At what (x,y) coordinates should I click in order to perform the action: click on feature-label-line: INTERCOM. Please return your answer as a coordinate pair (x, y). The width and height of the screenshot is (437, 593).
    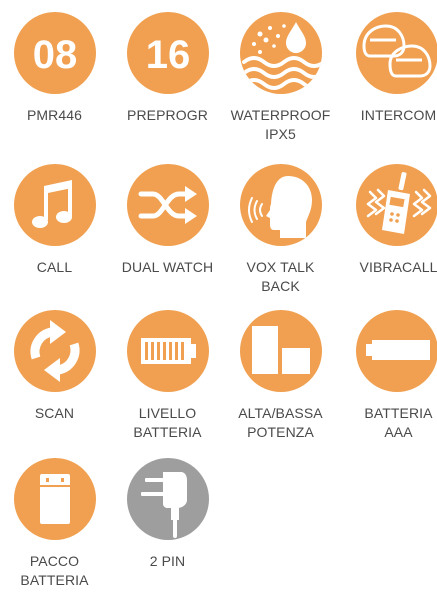
    Looking at the image, I should click on (398, 115).